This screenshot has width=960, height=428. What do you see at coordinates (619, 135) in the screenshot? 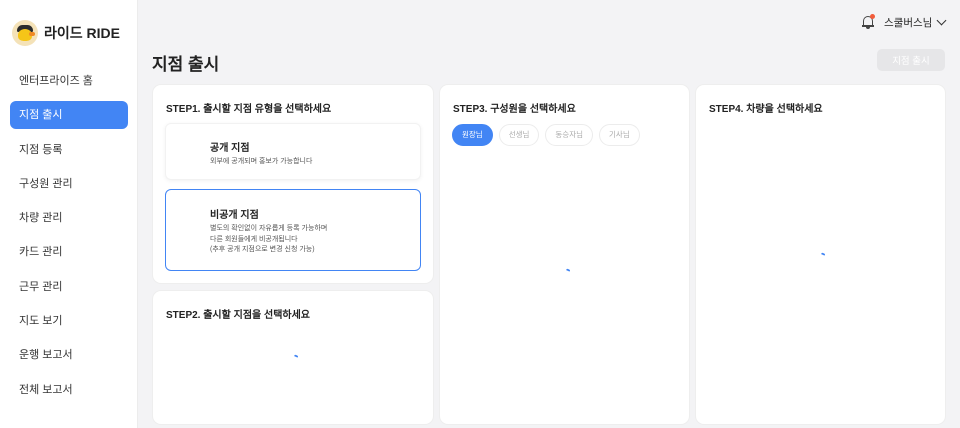
I see `tab-driver: 기사님` at bounding box center [619, 135].